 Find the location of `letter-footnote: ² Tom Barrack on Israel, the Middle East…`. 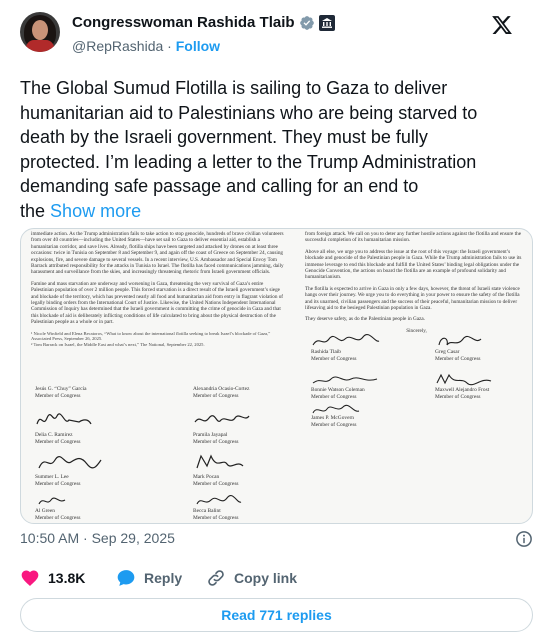

letter-footnote: ² Tom Barrack on Israel, the Middle East… is located at coordinates (118, 344).